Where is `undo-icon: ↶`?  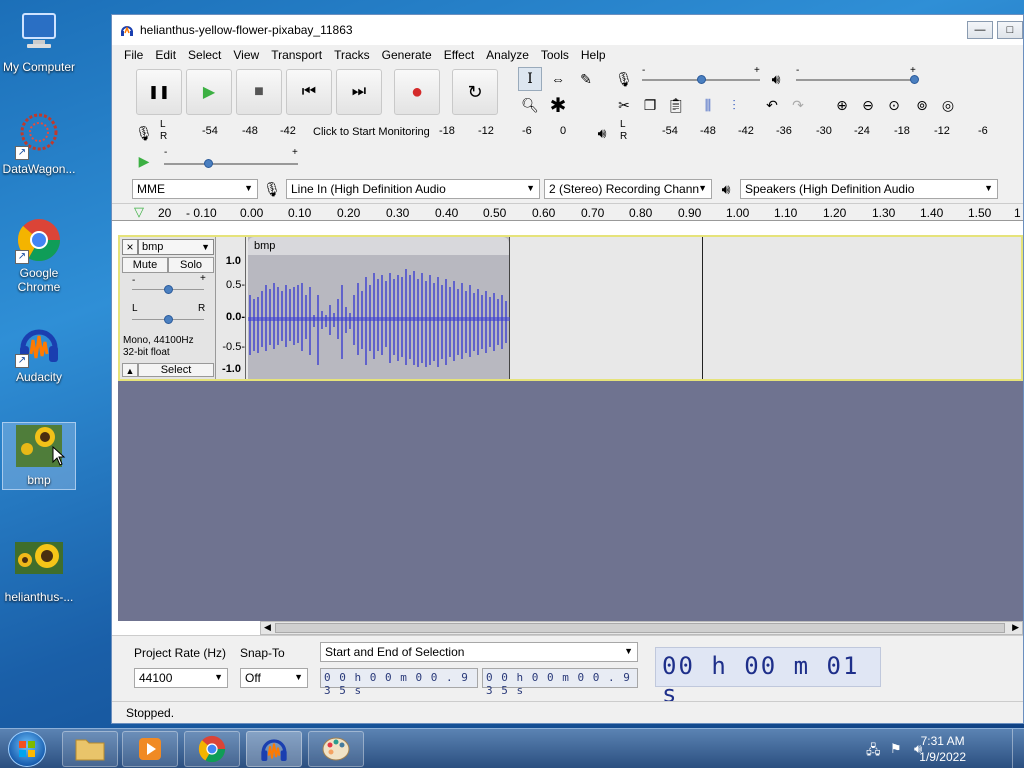
undo-icon: ↶ is located at coordinates (772, 104).